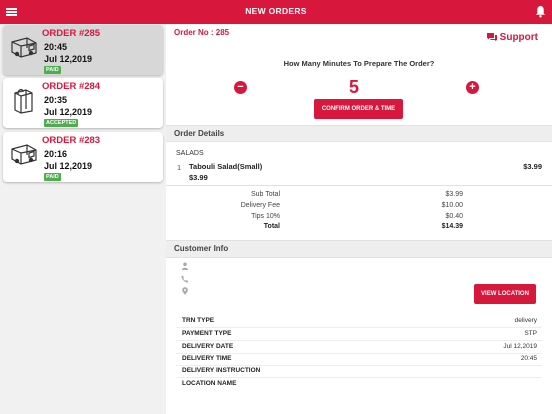 This screenshot has height=414, width=552. Describe the element at coordinates (520, 346) in the screenshot. I see `delivery-date-value: Jul 12,2019` at that location.